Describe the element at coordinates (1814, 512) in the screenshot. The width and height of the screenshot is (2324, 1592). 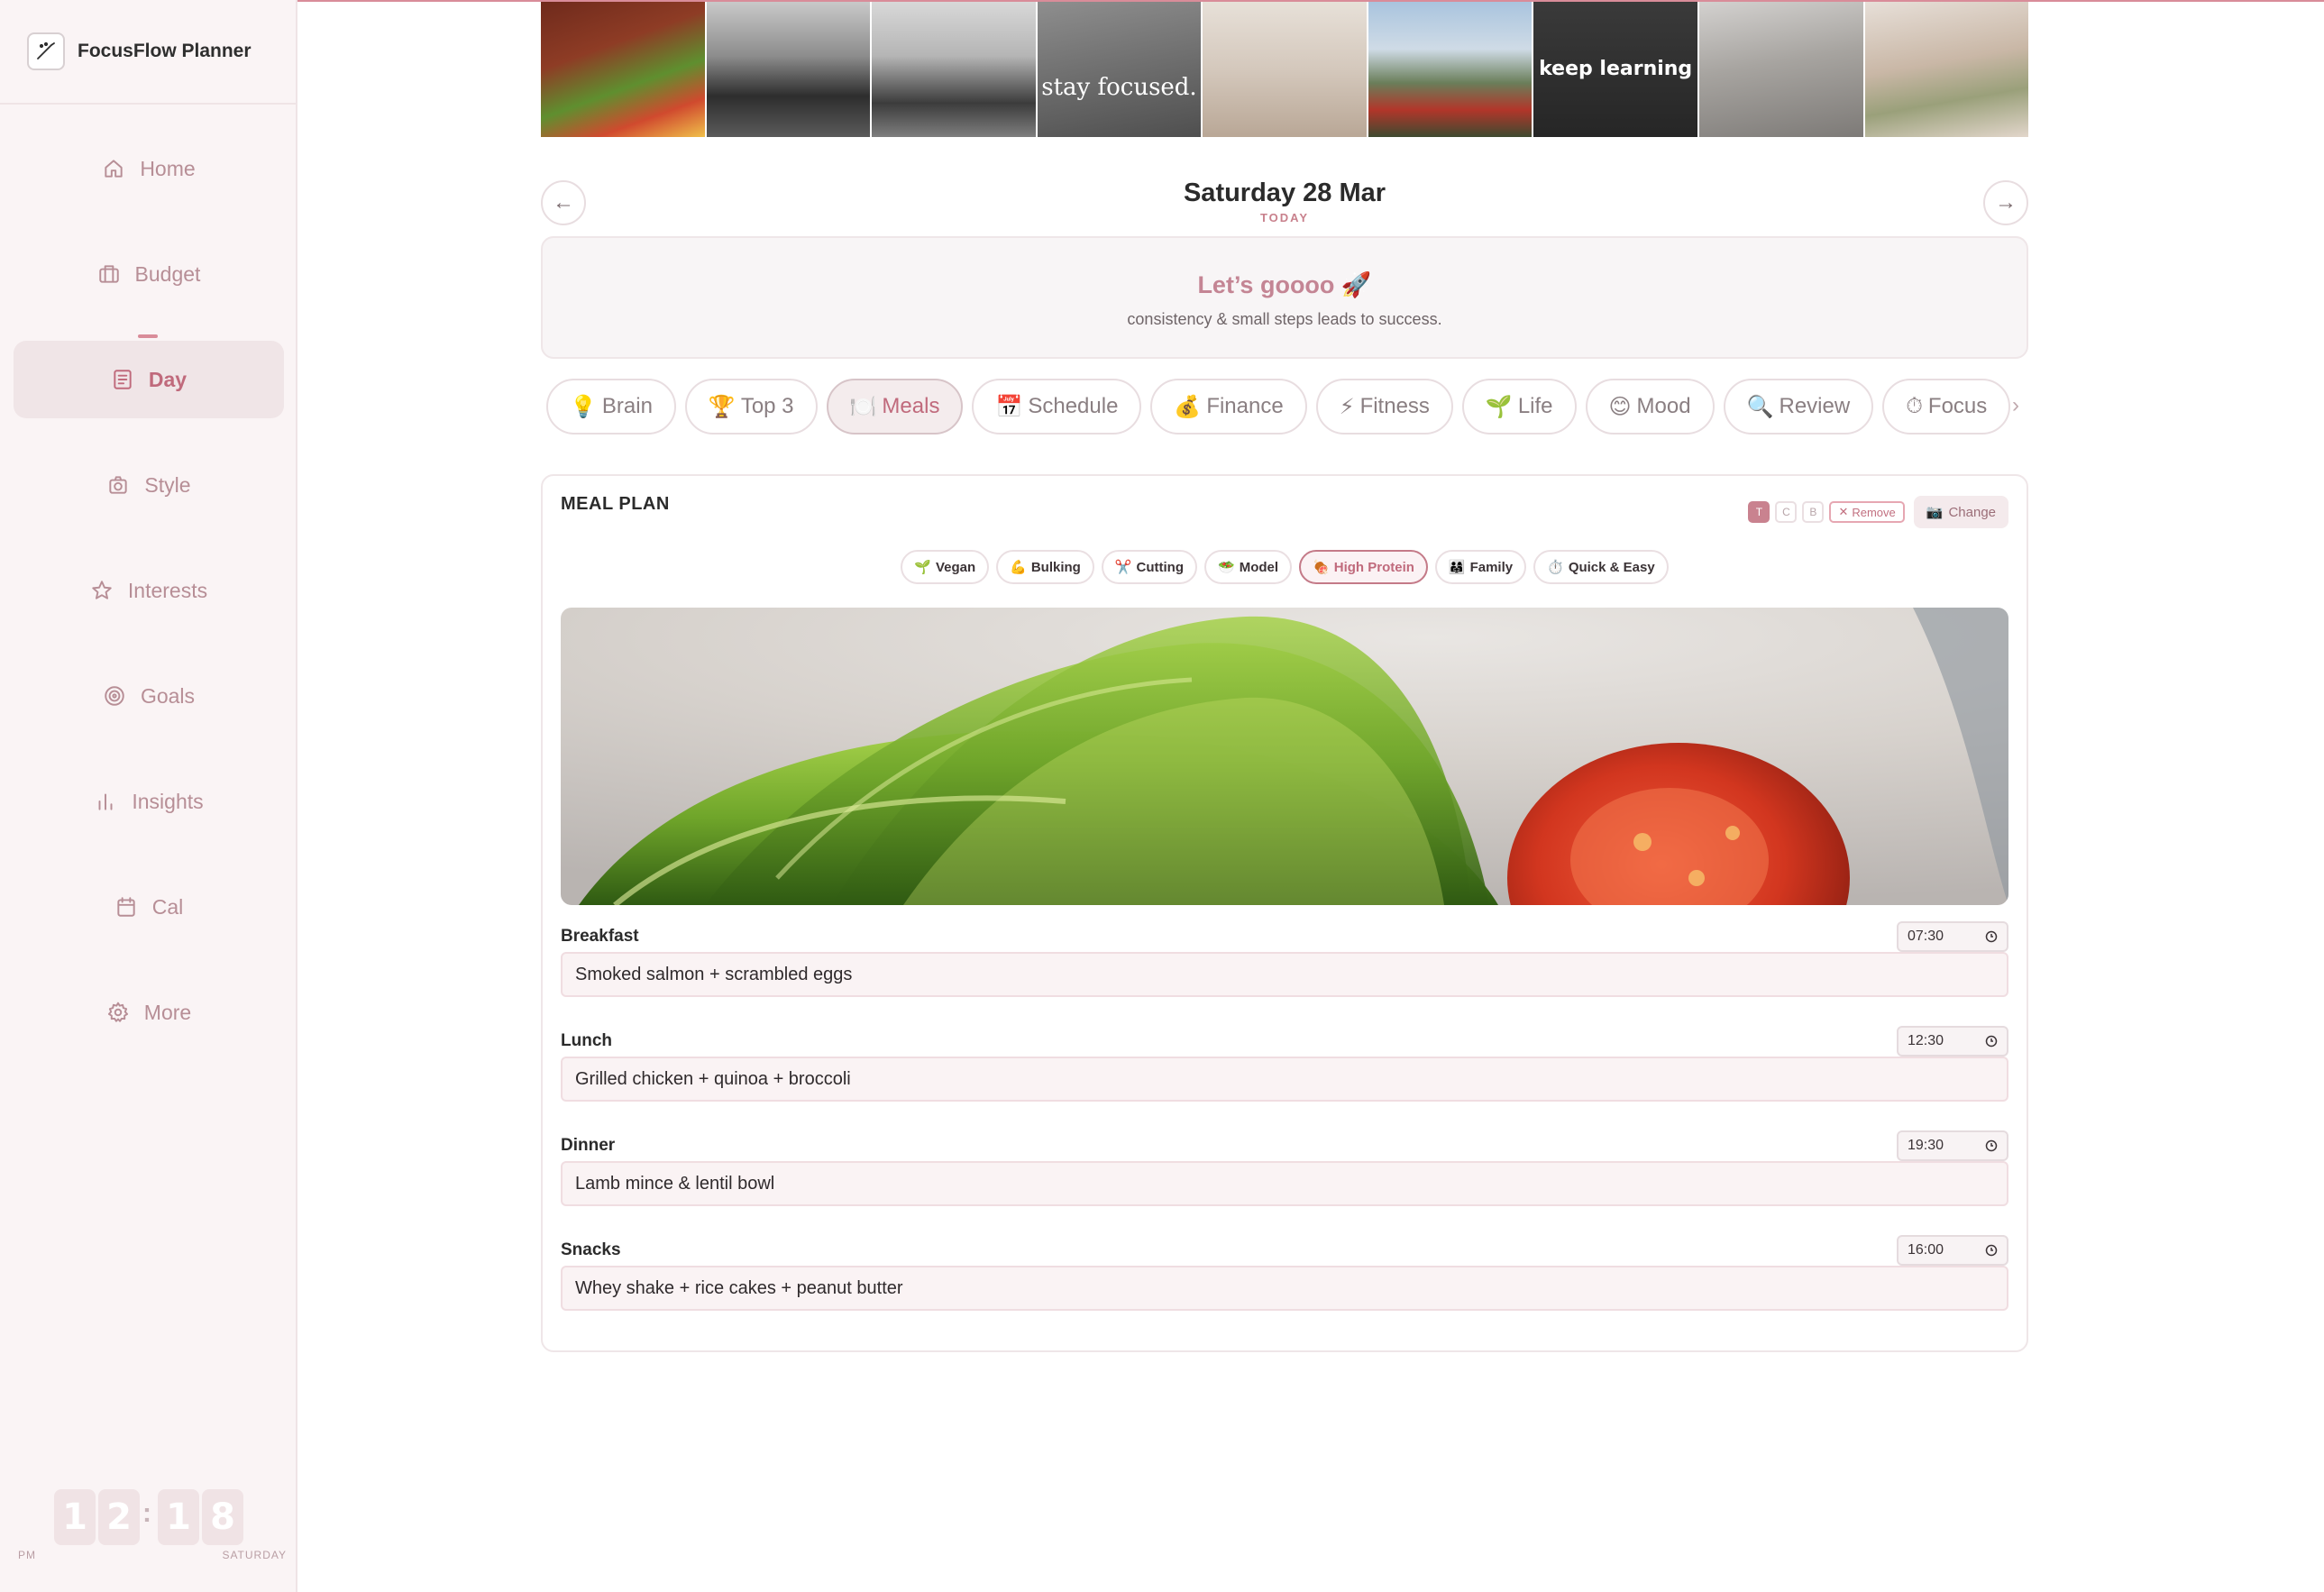
I see `layout-b-toggle: B` at that location.